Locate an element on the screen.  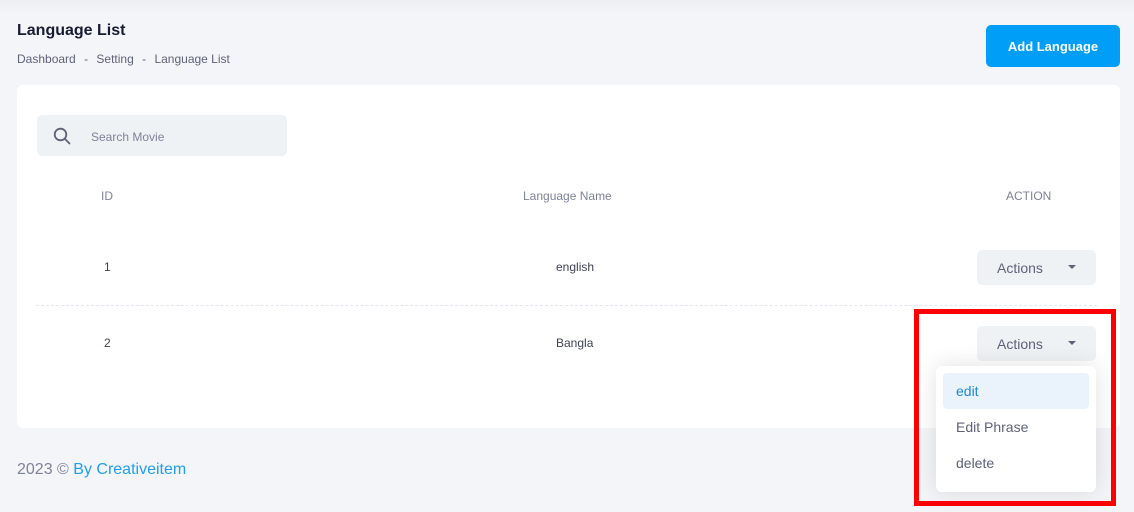
breadcrumb-language-list: Language List is located at coordinates (192, 59).